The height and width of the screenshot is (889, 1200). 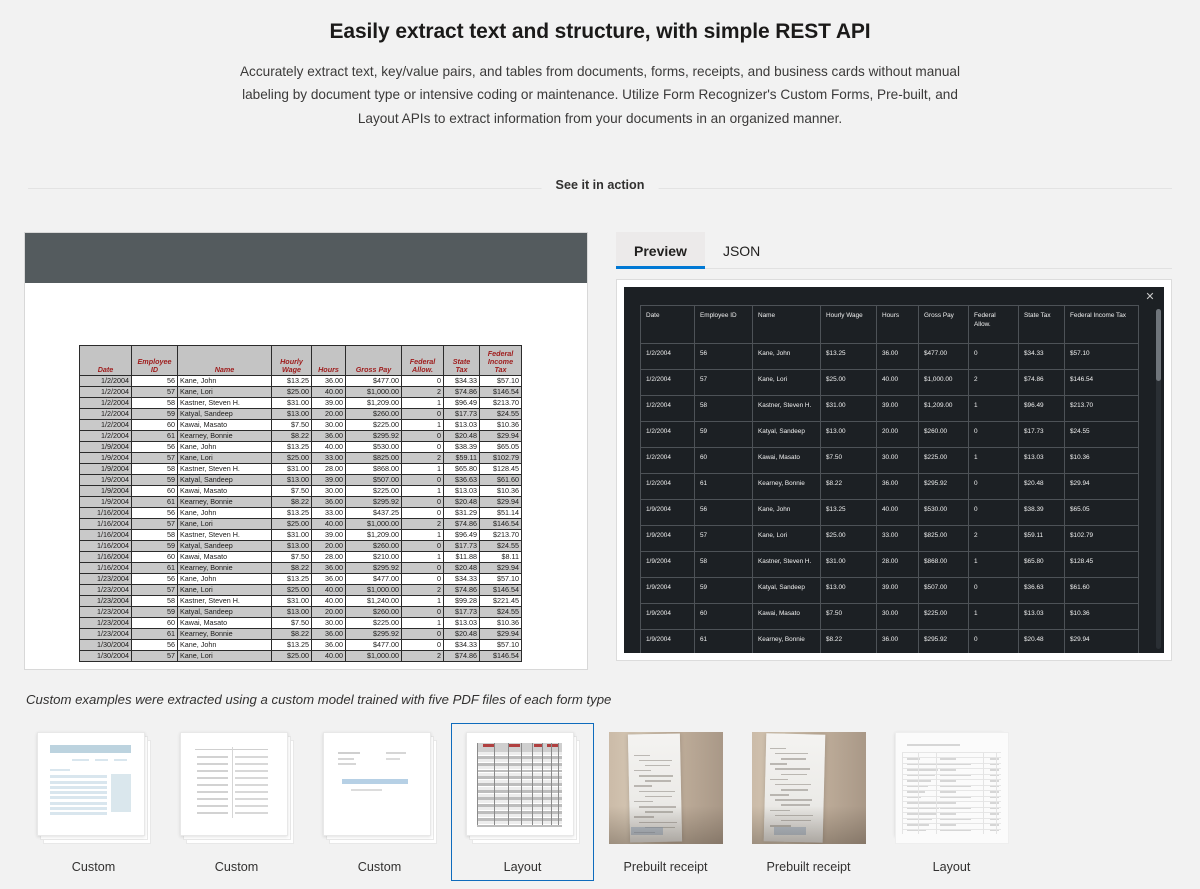 I want to click on source-table-cell: $31.29, so click(x=461, y=513).